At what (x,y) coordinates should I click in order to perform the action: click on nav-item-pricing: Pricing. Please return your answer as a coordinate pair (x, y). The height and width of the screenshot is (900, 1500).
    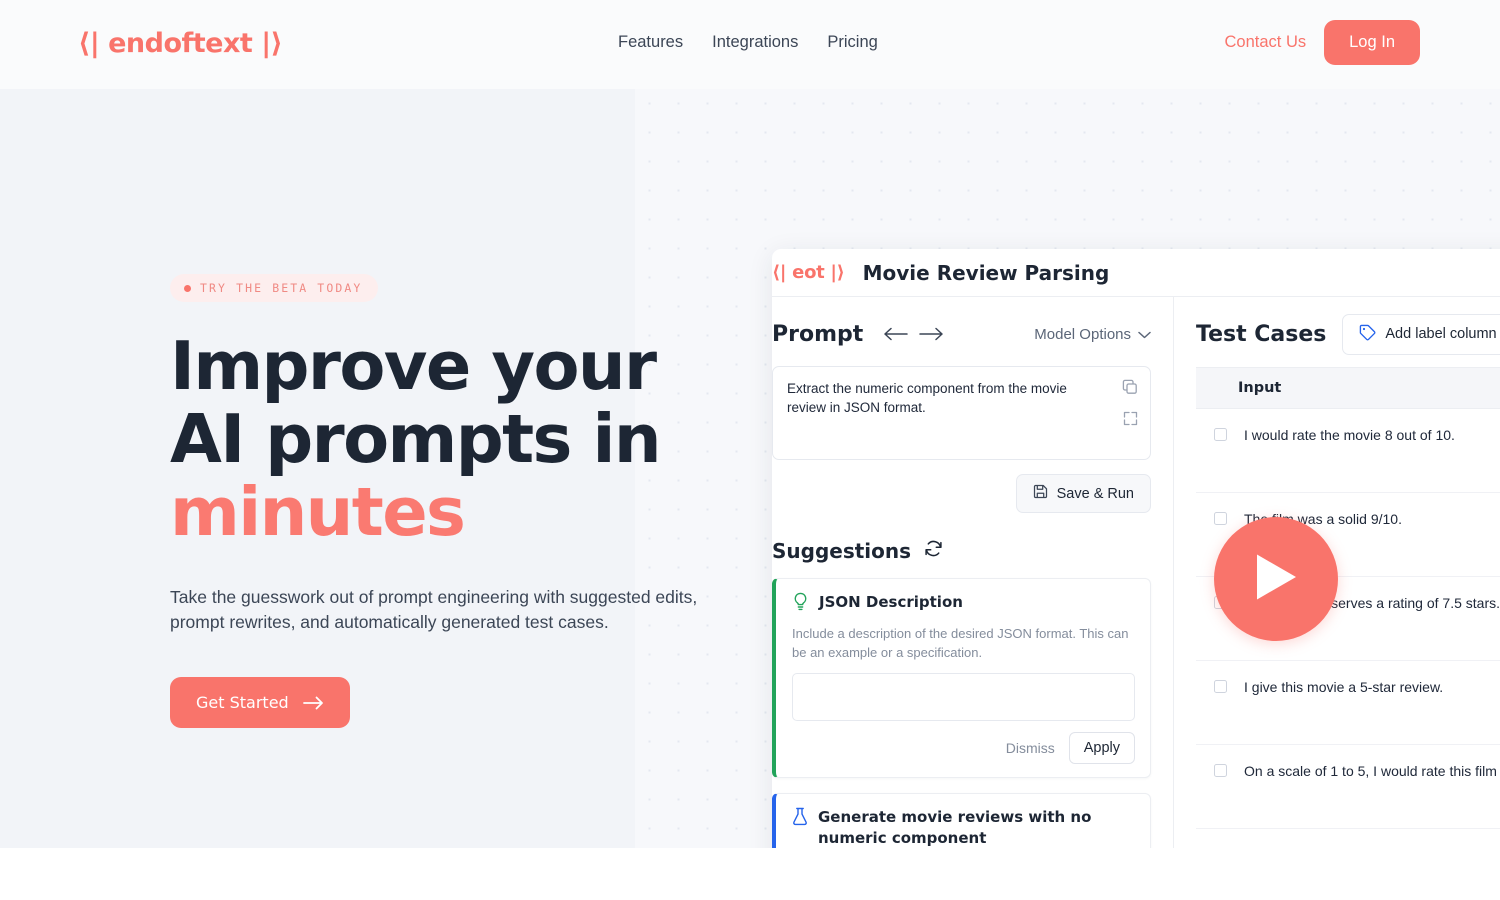
    Looking at the image, I should click on (852, 42).